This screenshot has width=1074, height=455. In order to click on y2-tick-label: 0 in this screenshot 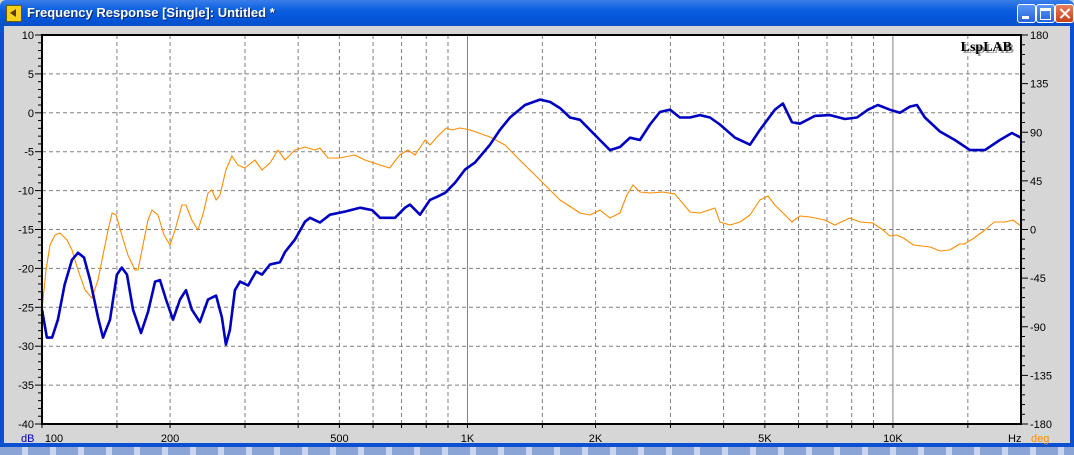, I will do `click(1033, 231)`.